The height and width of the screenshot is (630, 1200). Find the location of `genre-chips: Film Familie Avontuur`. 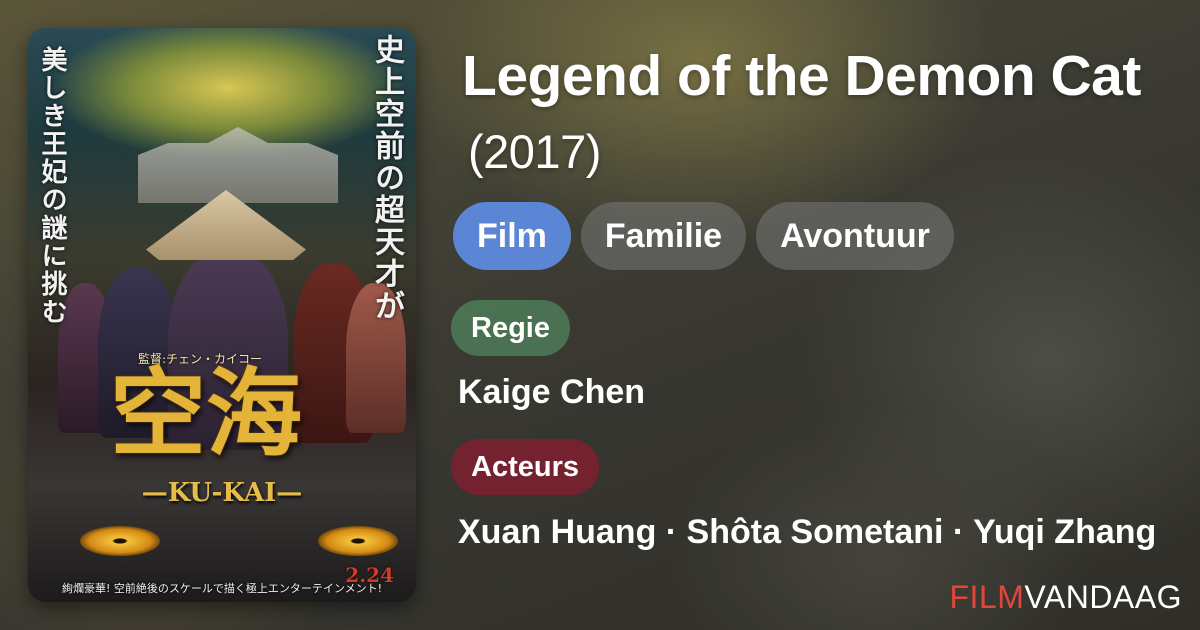

genre-chips: Film Familie Avontuur is located at coordinates (703, 236).